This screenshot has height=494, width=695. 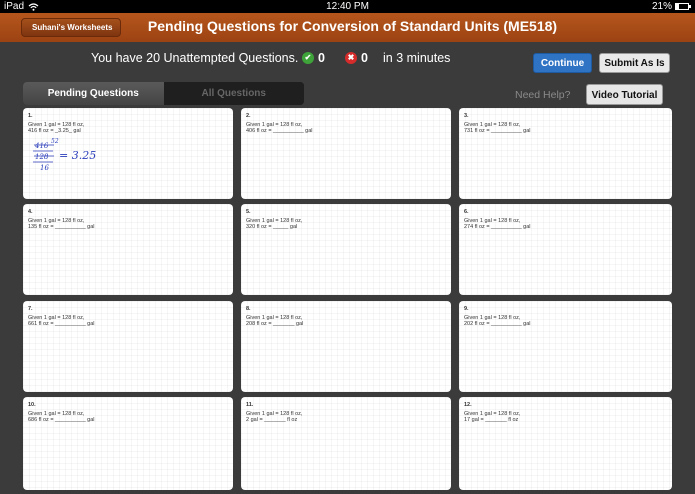 What do you see at coordinates (279, 131) in the screenshot?
I see `question-prompt: 406 fl oz = __________ gal` at bounding box center [279, 131].